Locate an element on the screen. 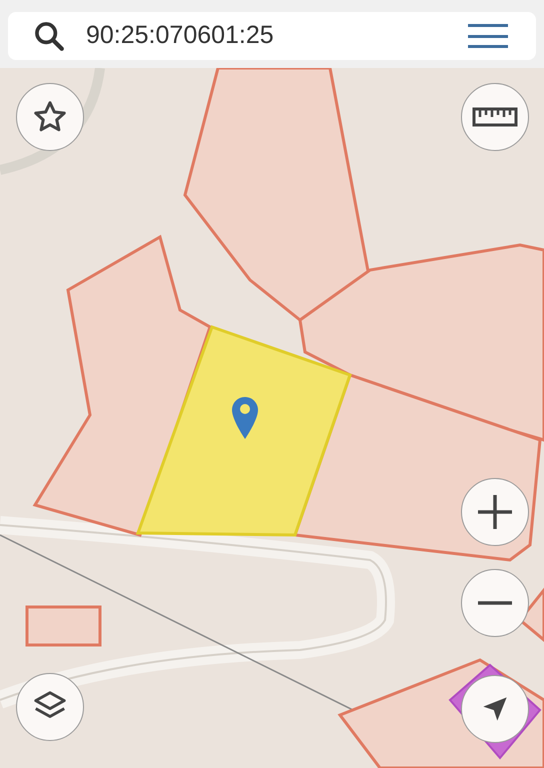 The image size is (544, 768). ruler-icon is located at coordinates (495, 117).